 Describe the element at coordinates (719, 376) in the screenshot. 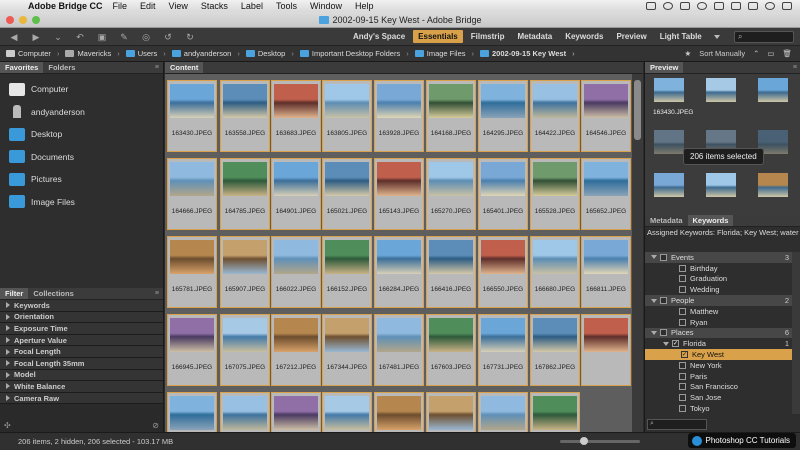

I see `keyword-row: Paris` at that location.